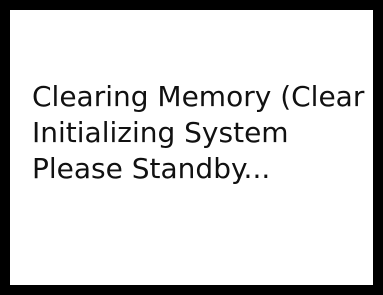 This screenshot has width=383, height=295. I want to click on status-line-clearing-memory: Clearing Memory (Clear, so click(198, 96).